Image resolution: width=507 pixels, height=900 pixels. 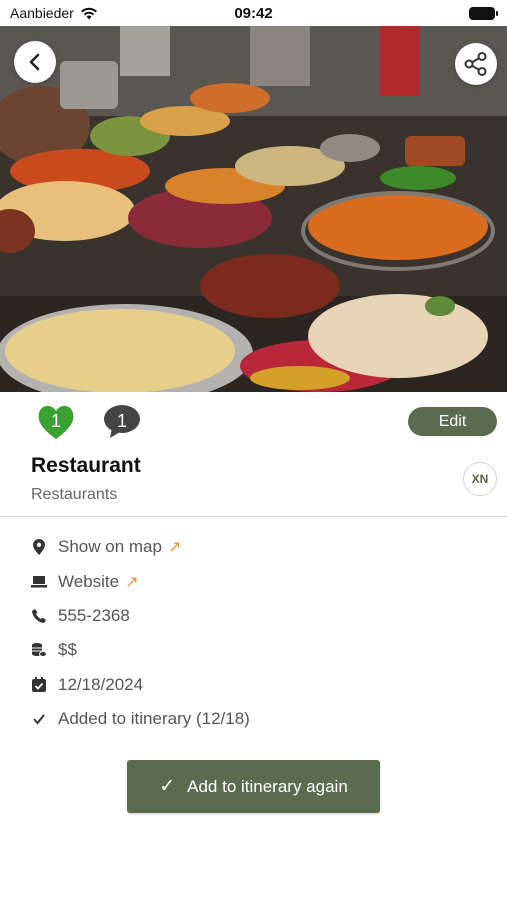 What do you see at coordinates (253, 516) in the screenshot?
I see `divider` at bounding box center [253, 516].